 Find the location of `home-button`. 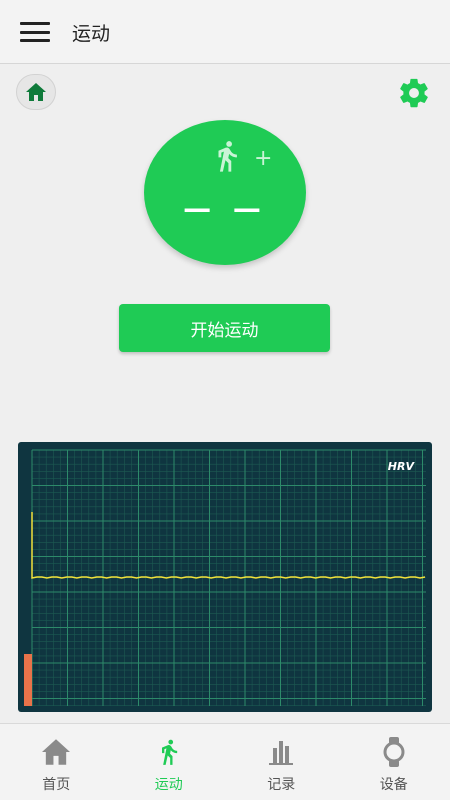

home-button is located at coordinates (36, 92).